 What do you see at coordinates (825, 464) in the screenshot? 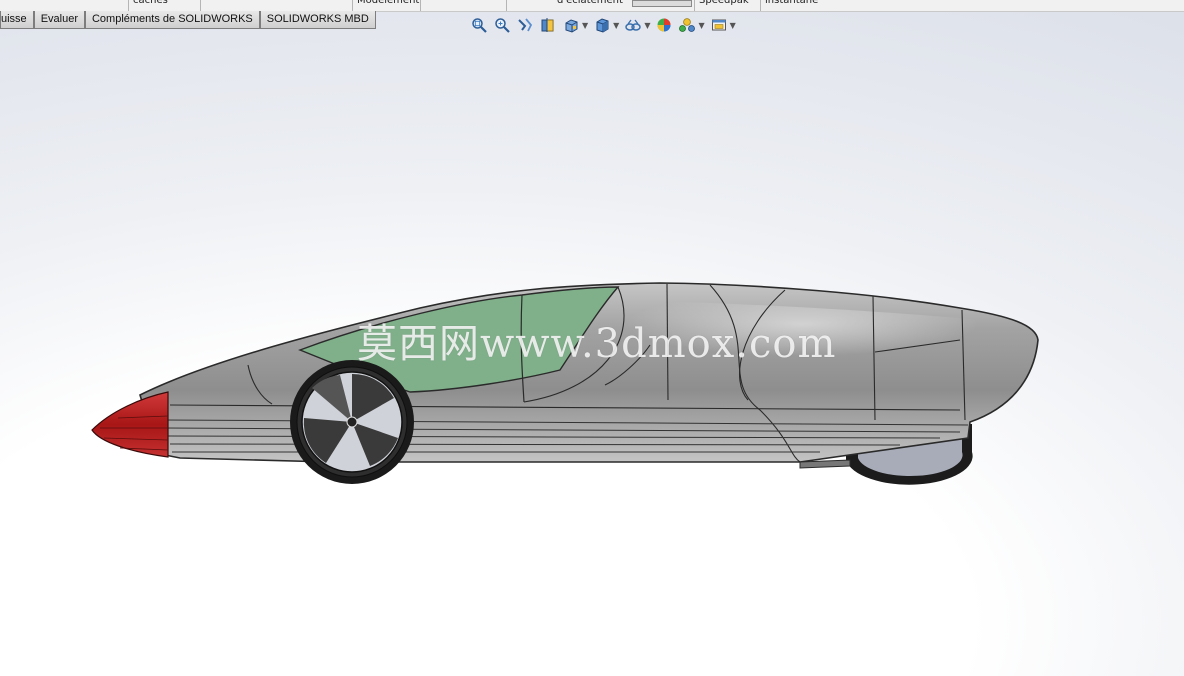
I see `rear-skirt` at bounding box center [825, 464].